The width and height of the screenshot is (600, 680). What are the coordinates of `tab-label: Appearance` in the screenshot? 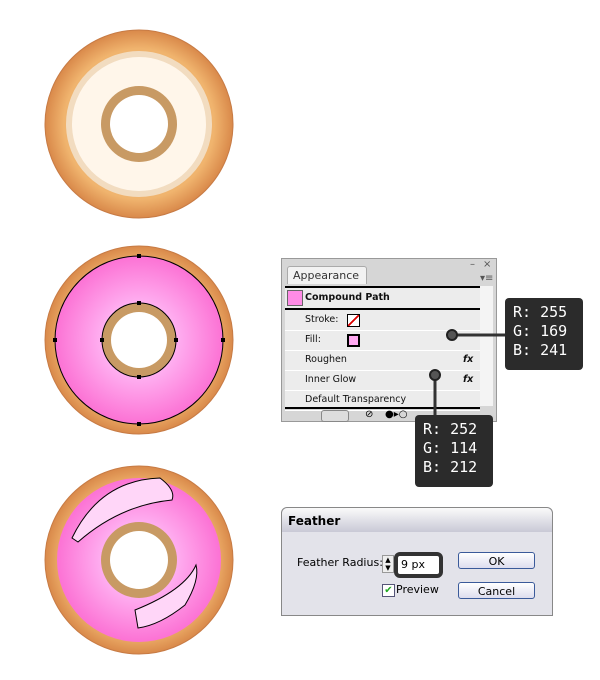 It's located at (326, 275).